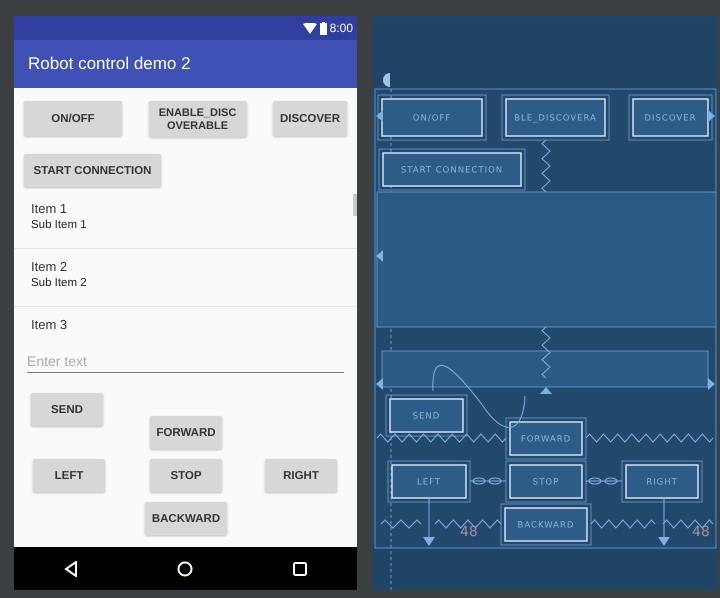  I want to click on send-button: SEND, so click(67, 409).